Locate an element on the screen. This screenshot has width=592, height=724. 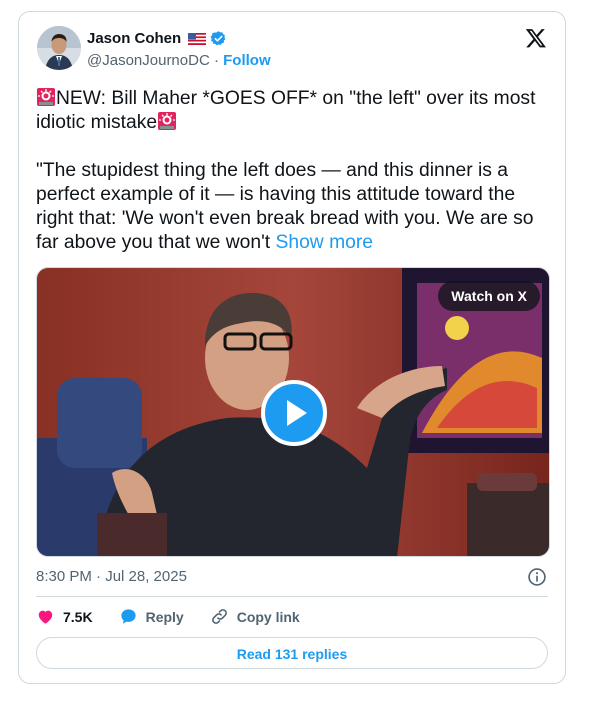
watch-on-x-button: Watch on X is located at coordinates (489, 296).